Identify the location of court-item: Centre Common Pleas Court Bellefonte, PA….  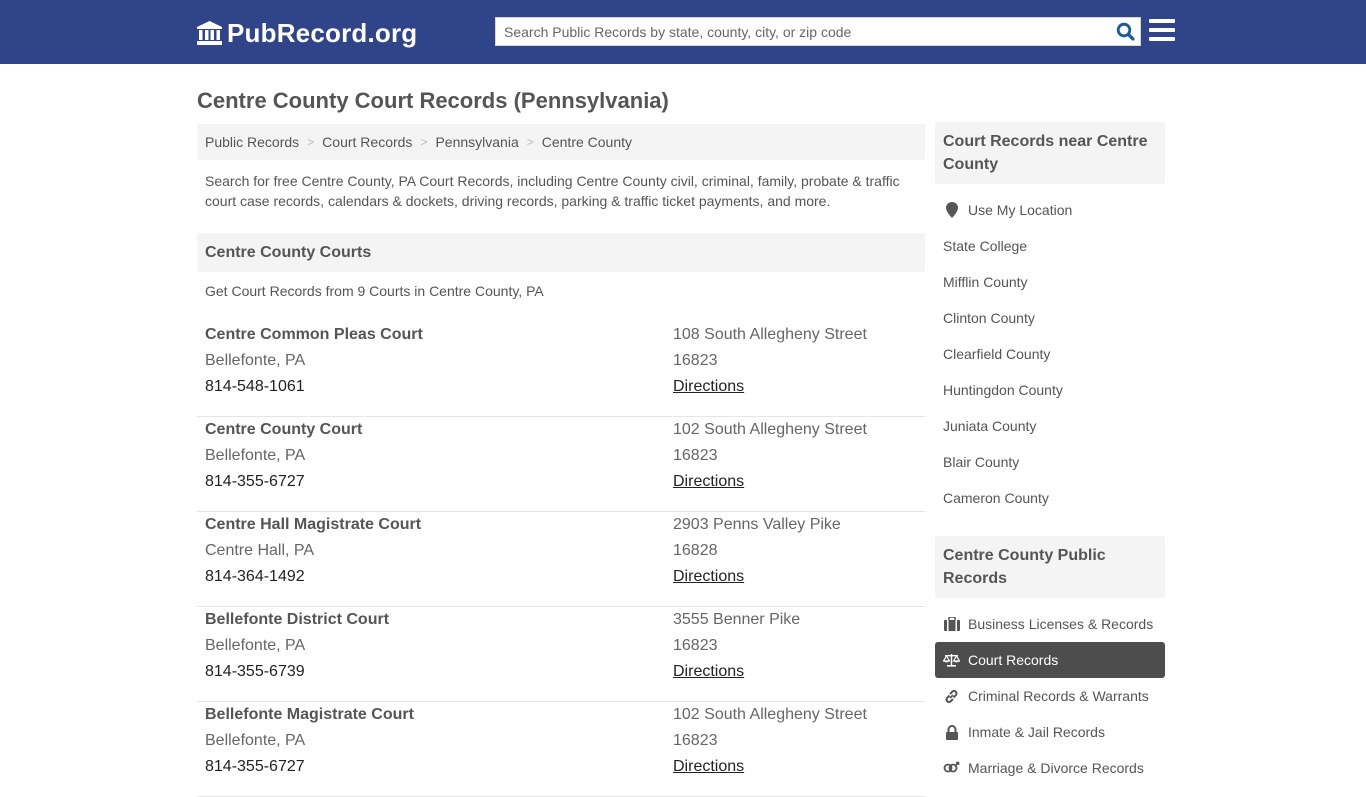
(561, 369).